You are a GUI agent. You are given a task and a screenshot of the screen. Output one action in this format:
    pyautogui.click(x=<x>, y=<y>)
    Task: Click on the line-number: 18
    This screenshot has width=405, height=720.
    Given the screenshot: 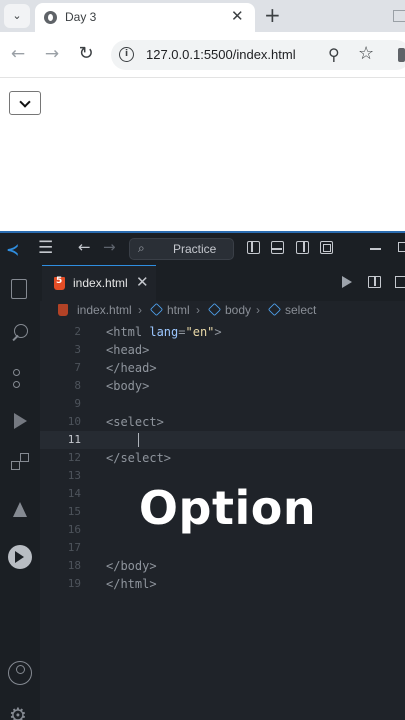 What is the action you would take?
    pyautogui.click(x=74, y=565)
    